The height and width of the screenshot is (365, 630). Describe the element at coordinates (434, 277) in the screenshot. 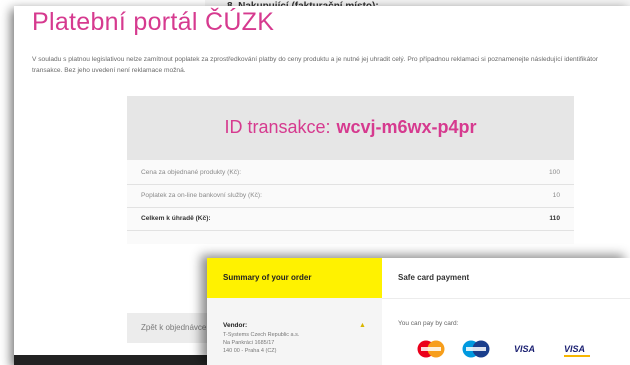

I see `card-payment-title: Safe card payment` at that location.